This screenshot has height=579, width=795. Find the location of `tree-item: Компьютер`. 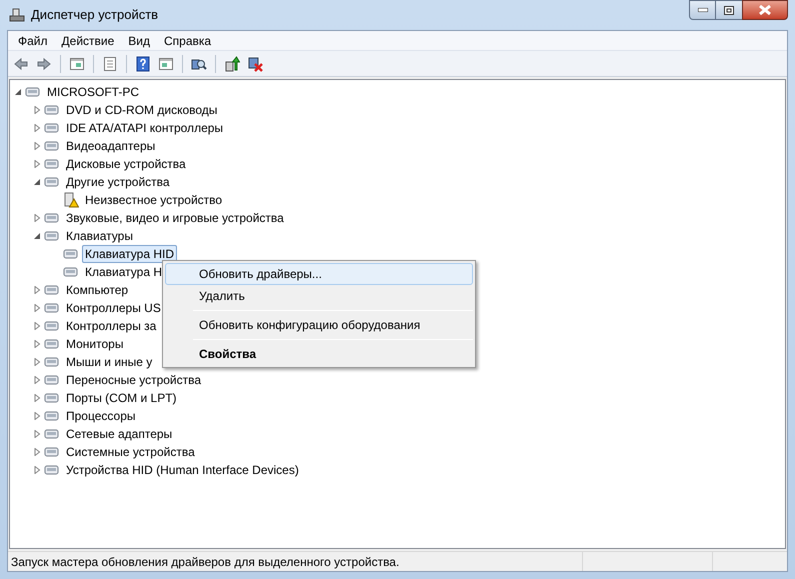

tree-item: Компьютер is located at coordinates (97, 290).